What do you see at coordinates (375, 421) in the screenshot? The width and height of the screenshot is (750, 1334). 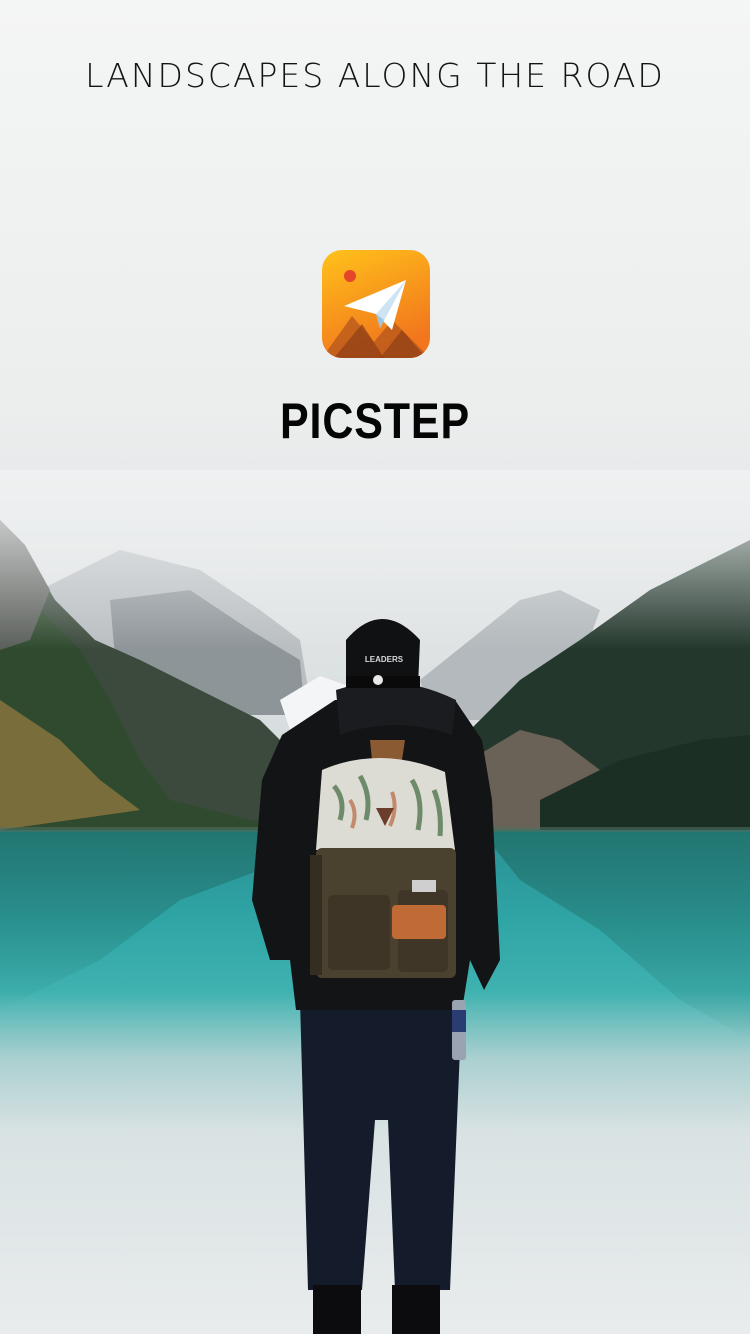 I see `app-name: PICSTEP` at bounding box center [375, 421].